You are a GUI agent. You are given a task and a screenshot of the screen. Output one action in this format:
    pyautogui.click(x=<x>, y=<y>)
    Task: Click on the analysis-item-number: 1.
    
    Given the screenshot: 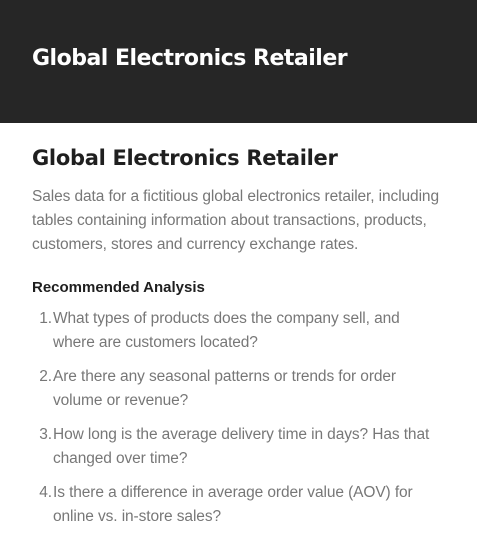 What is the action you would take?
    pyautogui.click(x=45, y=318)
    